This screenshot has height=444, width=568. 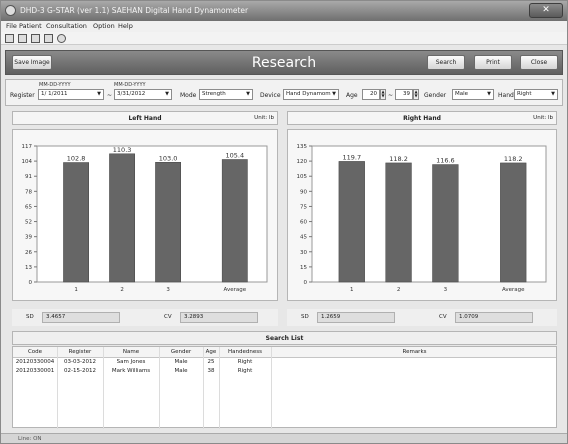 I want to click on data-label: 119.7, so click(x=351, y=157).